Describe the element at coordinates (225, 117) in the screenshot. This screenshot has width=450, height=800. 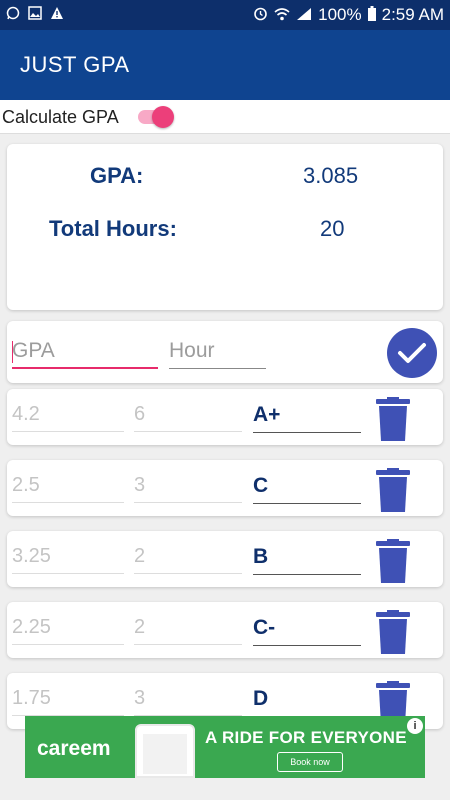
I see `calculate-gpa-row: Calculate GPA` at that location.